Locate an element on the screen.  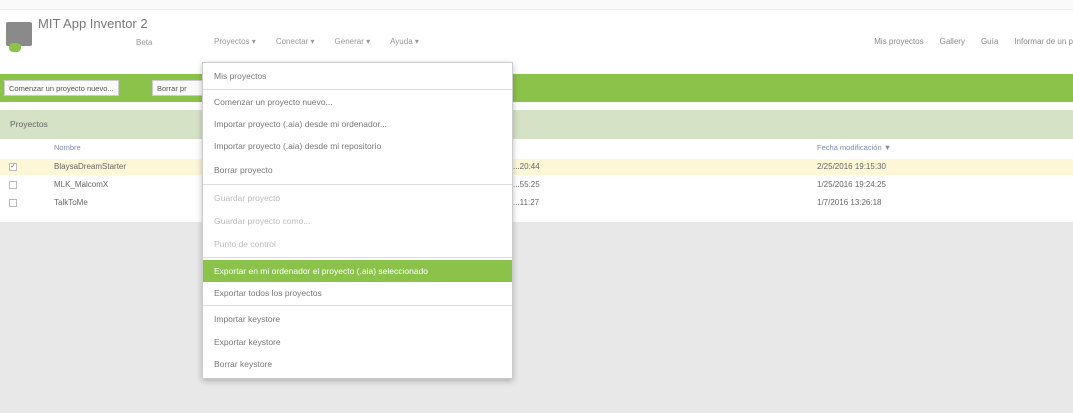
project-name: MLK_MalcomX is located at coordinates (81, 184).